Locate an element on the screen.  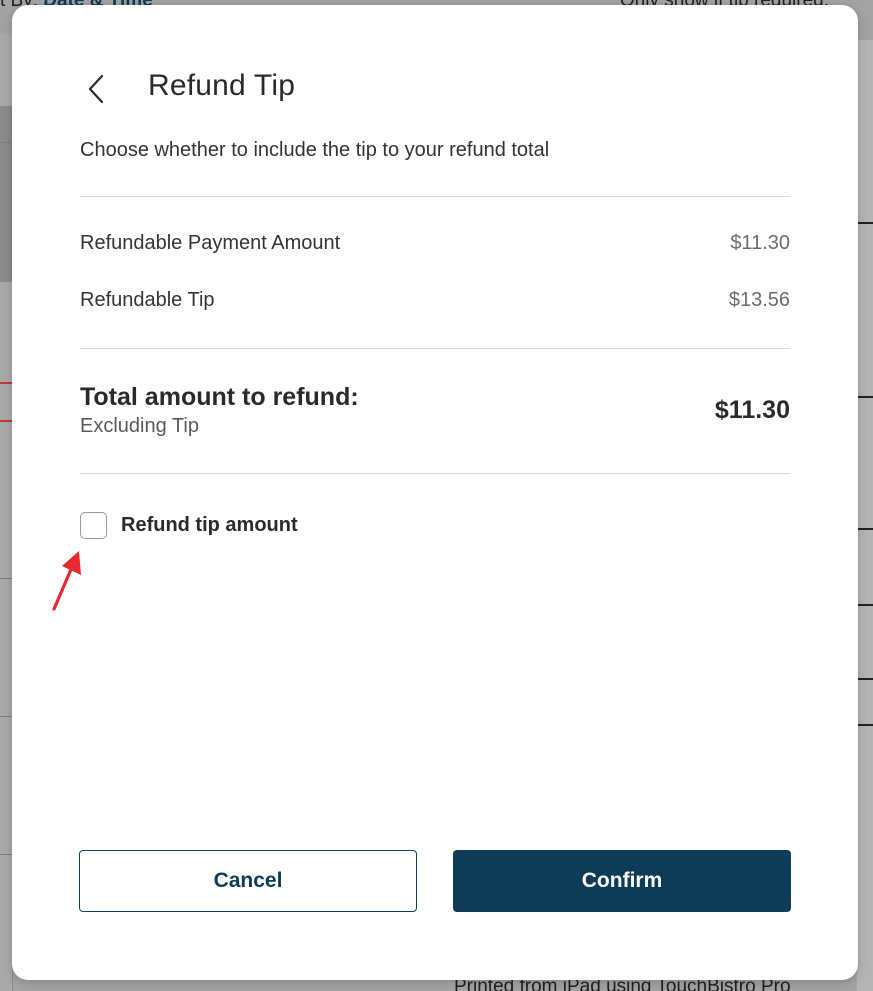
total-refund-label: Total amount to refund: is located at coordinates (219, 397).